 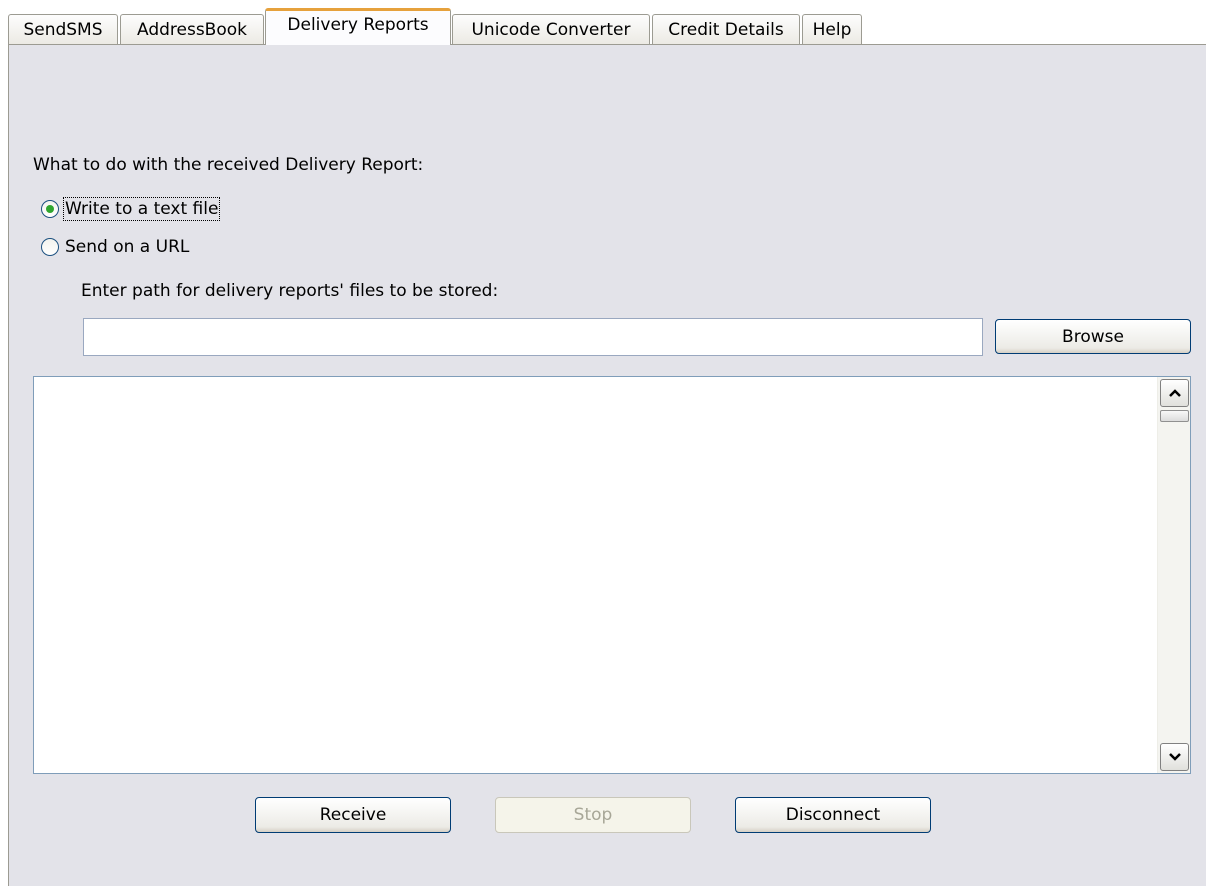 I want to click on tab-label: Unicode Converter, so click(x=551, y=29).